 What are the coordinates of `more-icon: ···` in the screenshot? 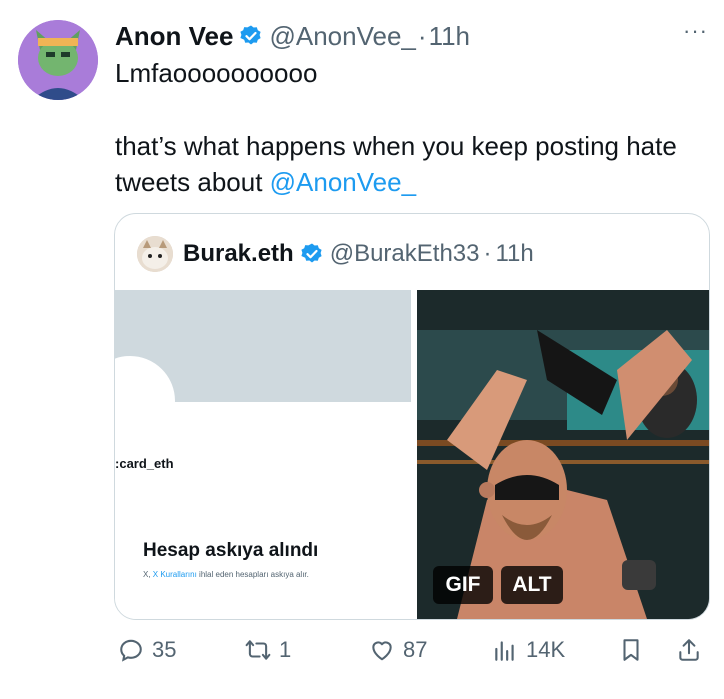 It's located at (695, 31).